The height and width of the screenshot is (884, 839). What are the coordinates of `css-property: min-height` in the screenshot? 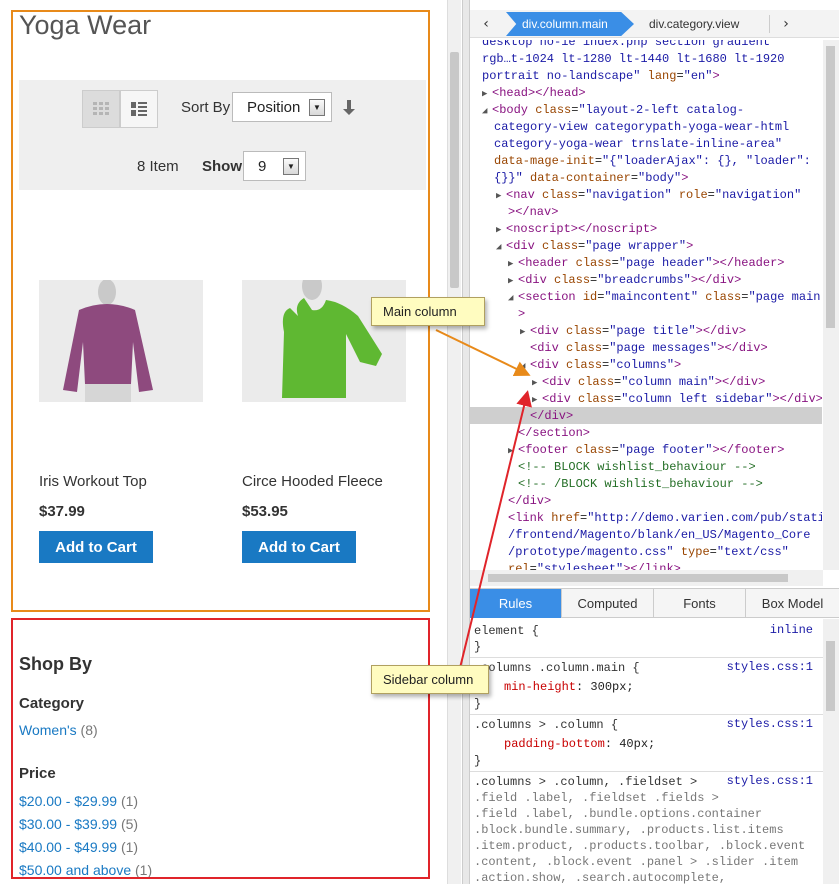 It's located at (540, 687).